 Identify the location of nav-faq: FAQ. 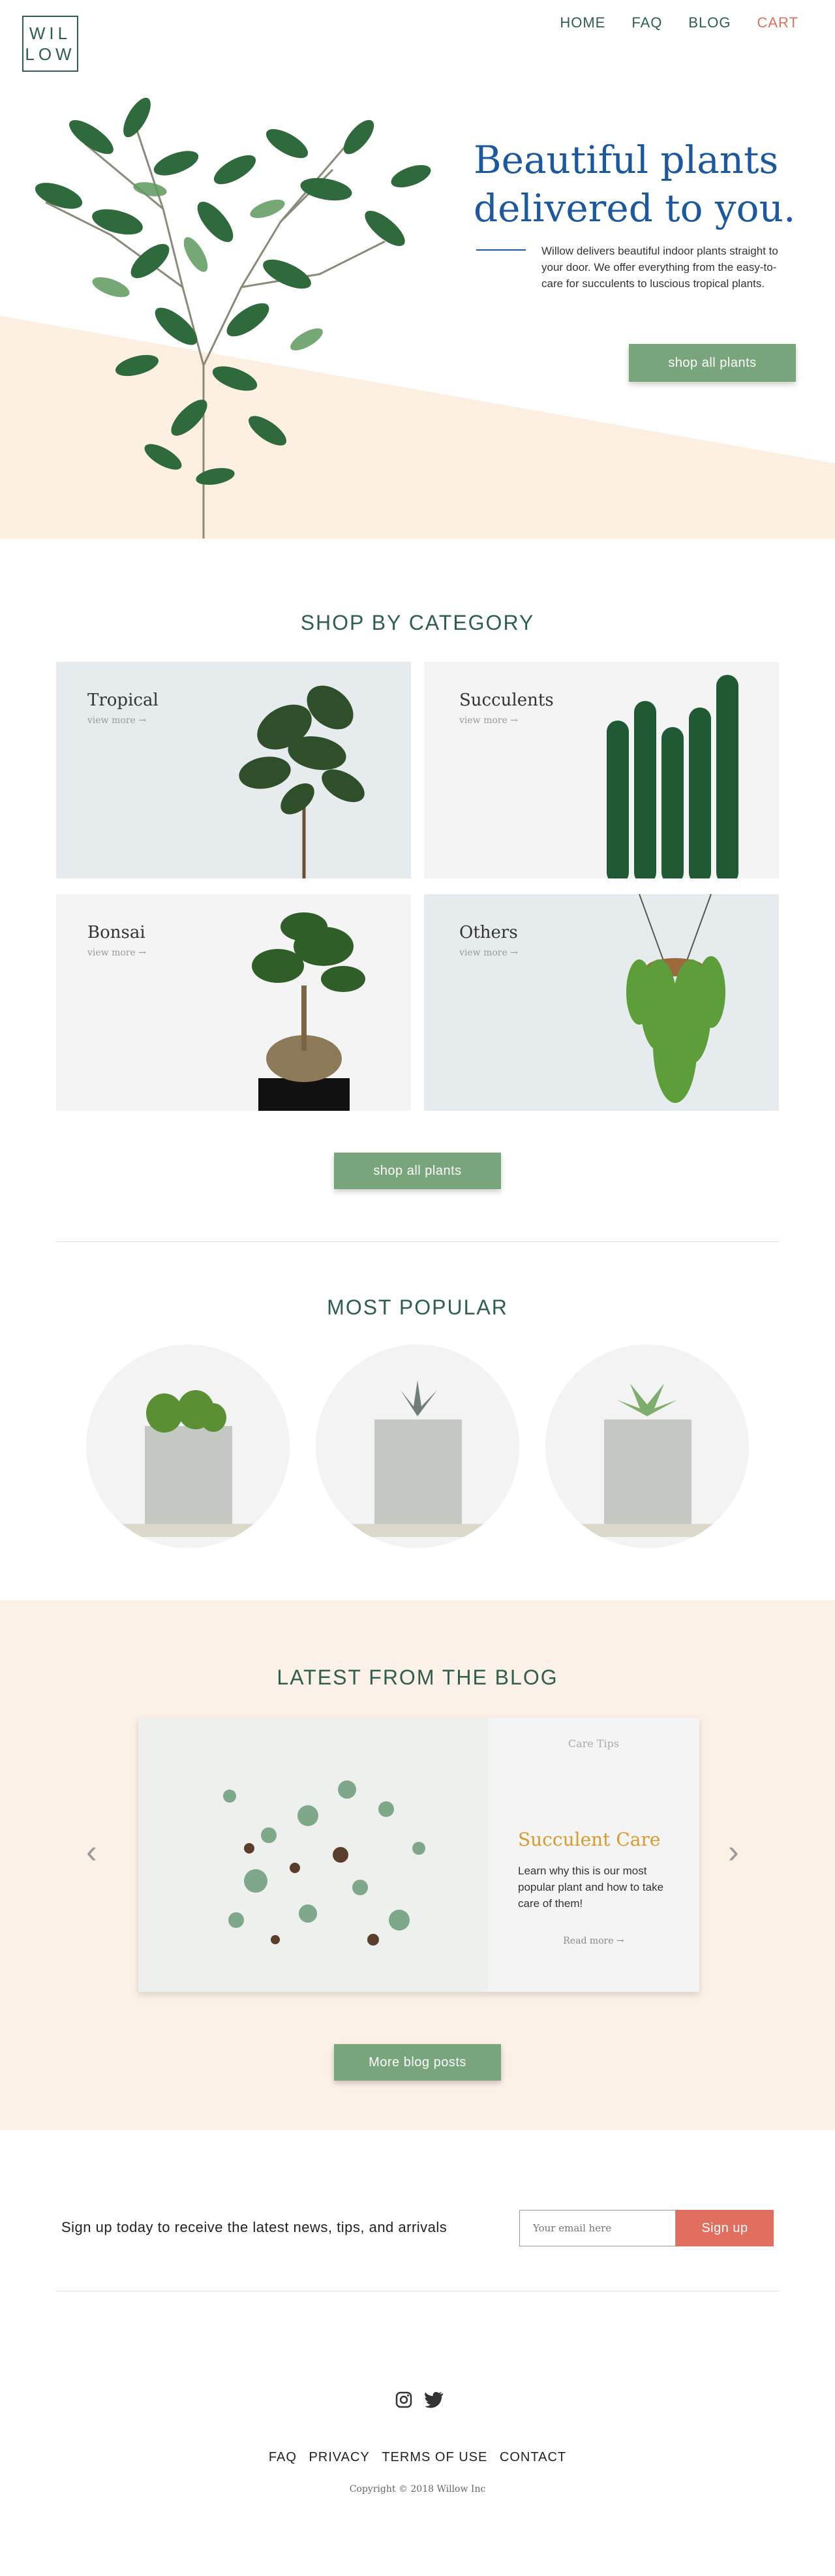
(646, 22).